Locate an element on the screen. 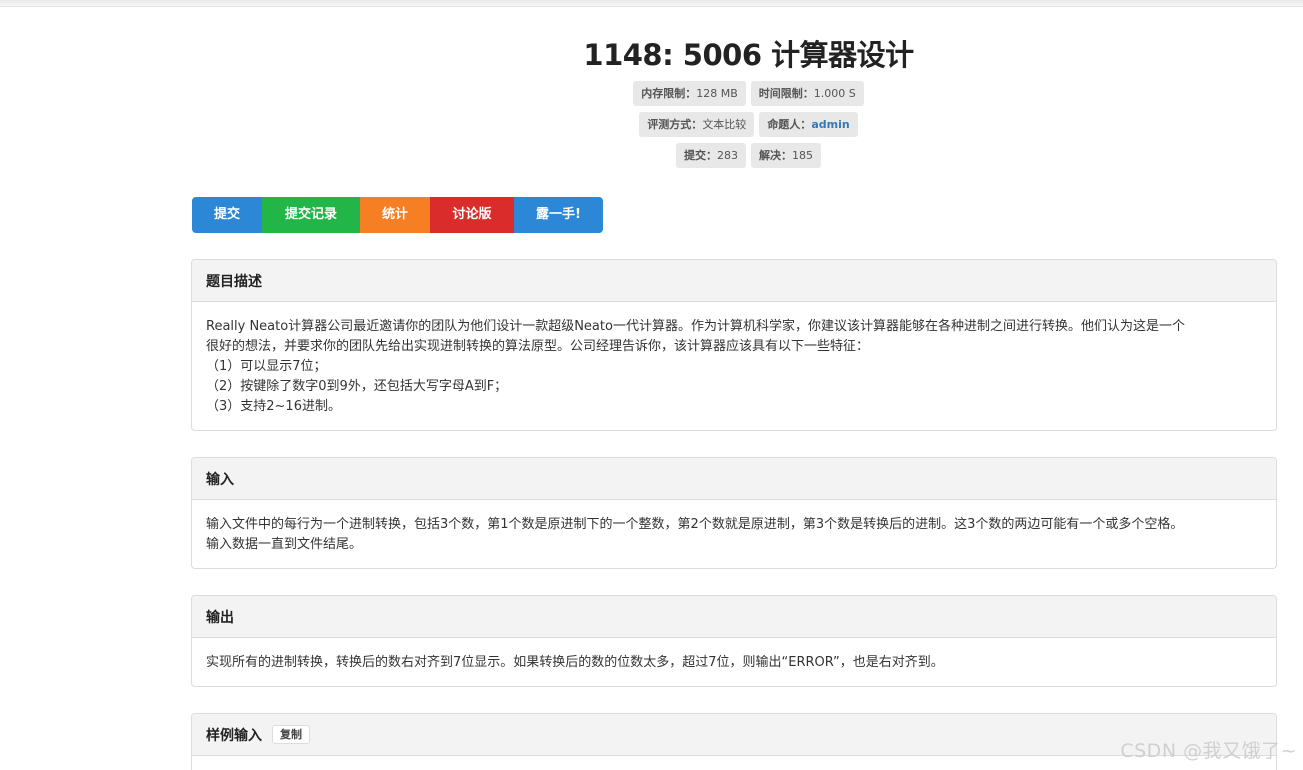 This screenshot has height=770, width=1303. output-heading: 输出 is located at coordinates (734, 617).